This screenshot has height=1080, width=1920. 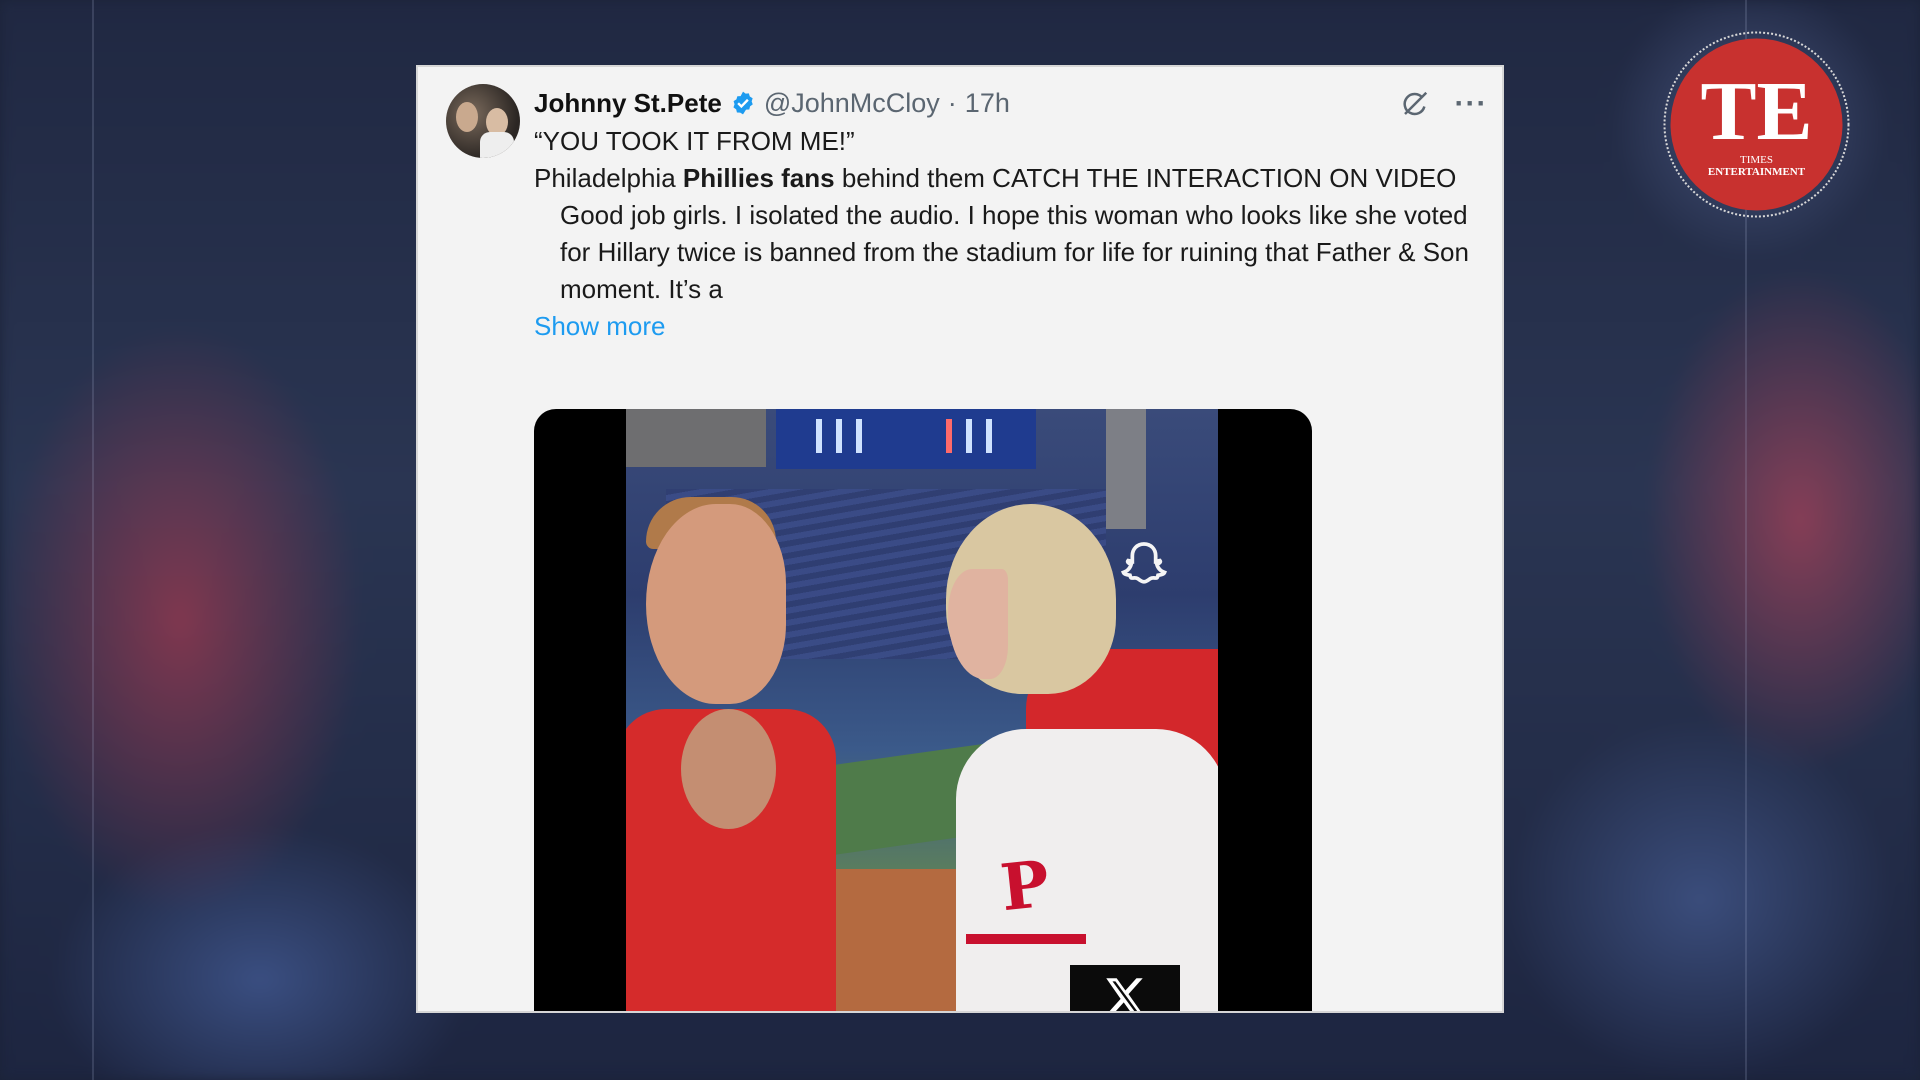 I want to click on tweet-line-quote: “YOU TOOK IT FROM ME!”, so click(x=694, y=141).